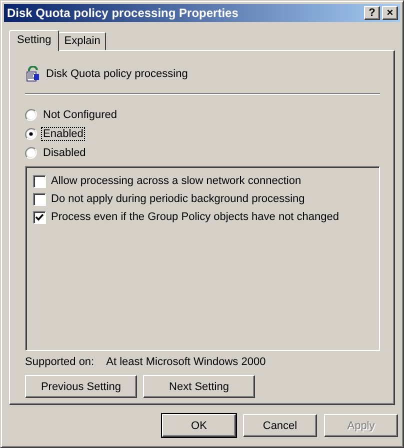 This screenshot has height=448, width=404. I want to click on dialog-button: Cancel, so click(280, 425).